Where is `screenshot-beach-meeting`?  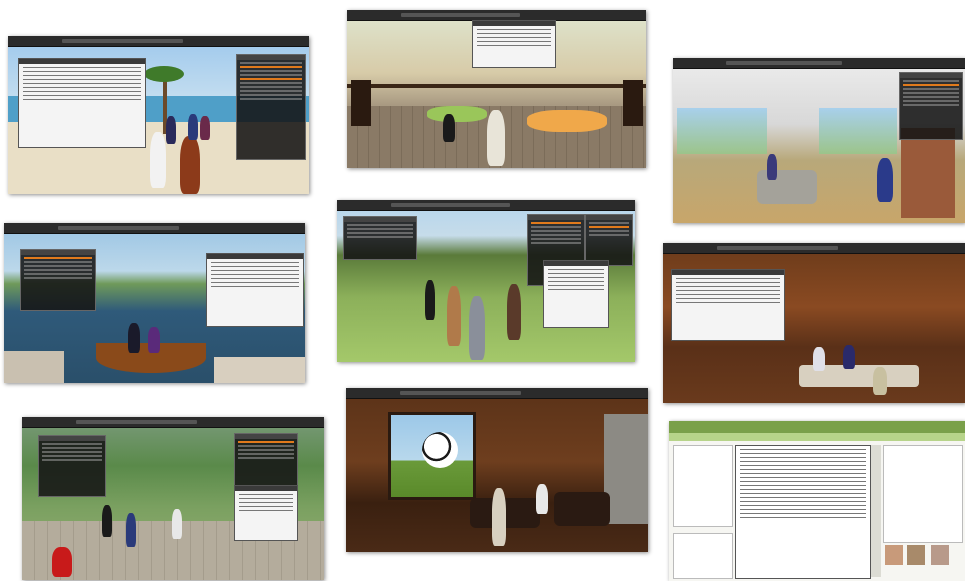
screenshot-beach-meeting is located at coordinates (158, 115).